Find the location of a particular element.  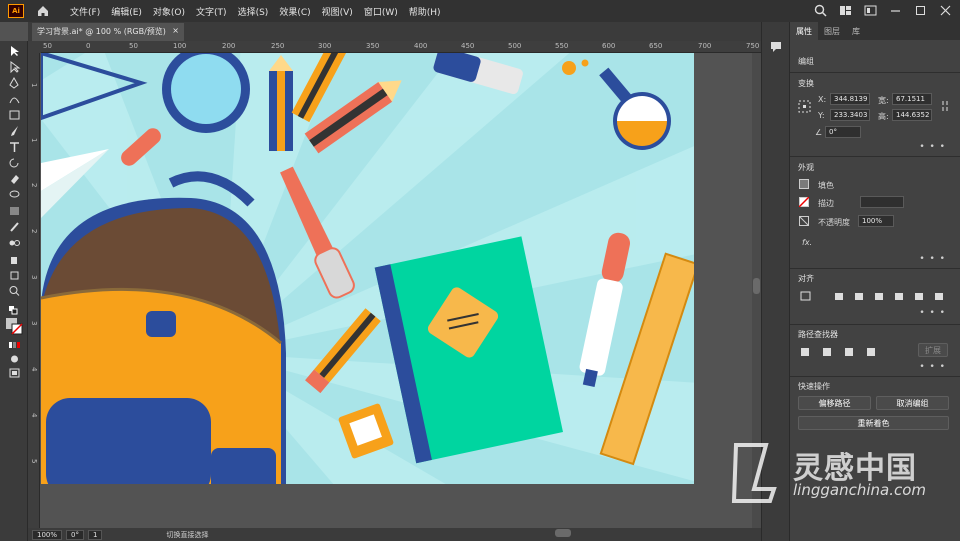

vertical-ruler: 1 1 2 2 3 3 4 4 5 is located at coordinates (34, 290).